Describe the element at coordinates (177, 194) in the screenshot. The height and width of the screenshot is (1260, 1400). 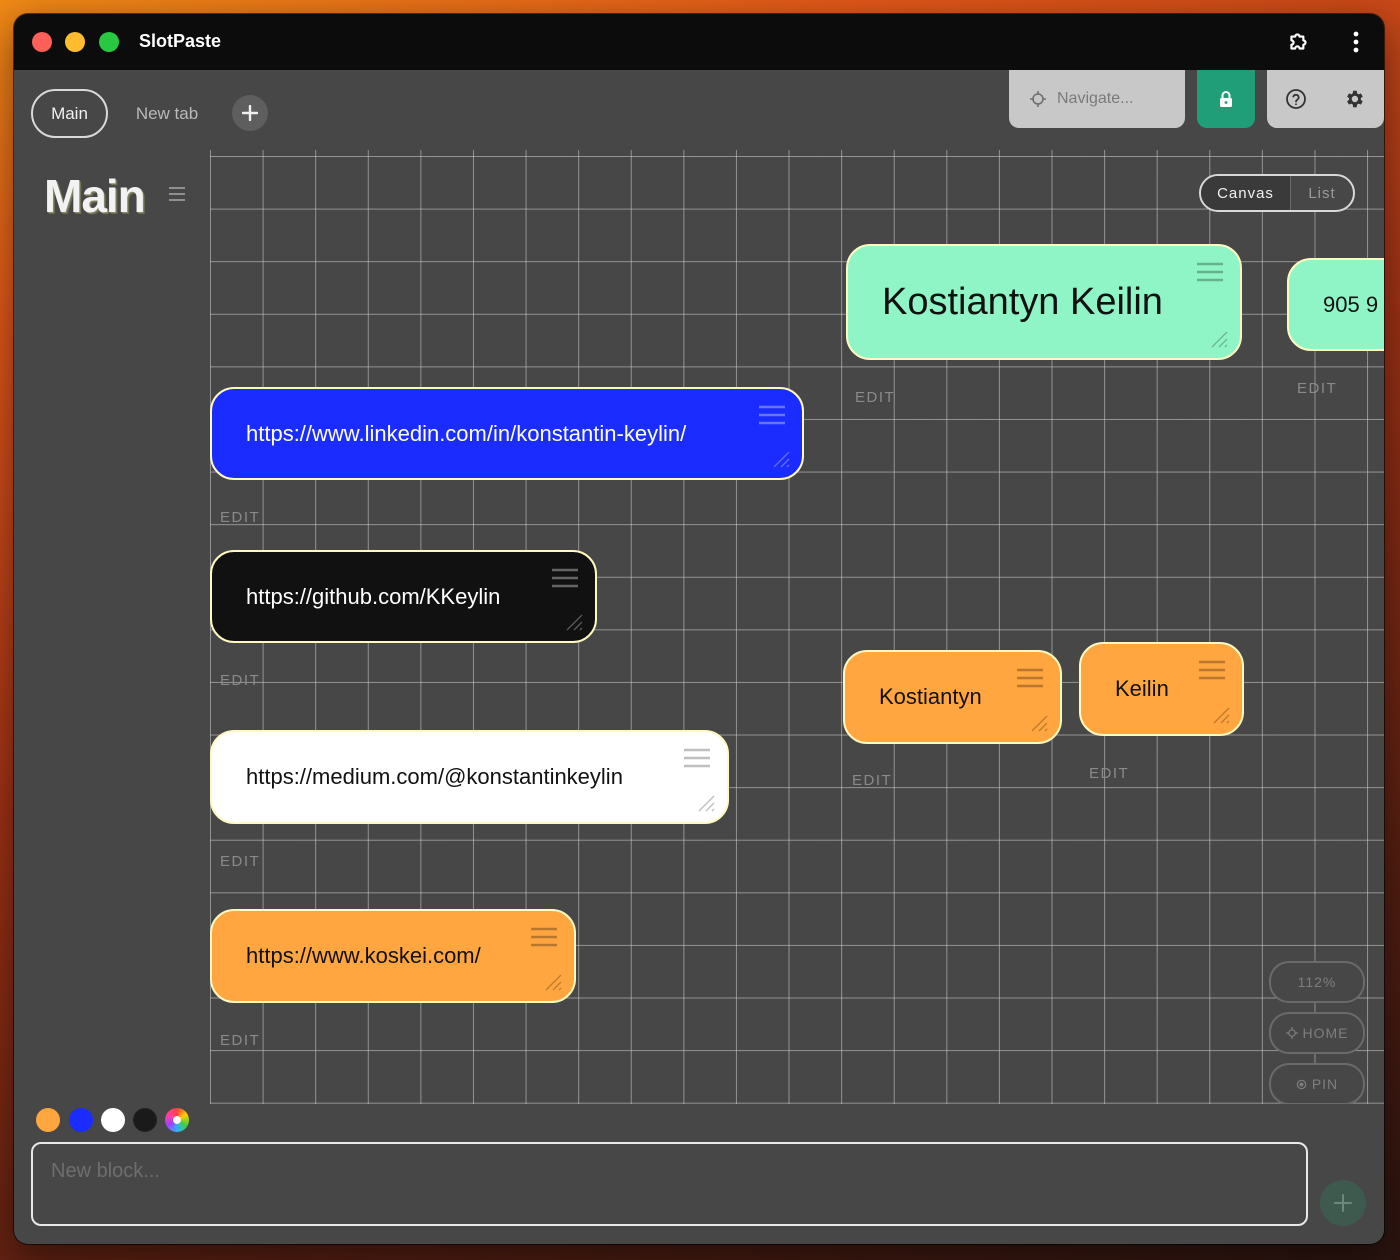
I see `hamburger-icon` at that location.